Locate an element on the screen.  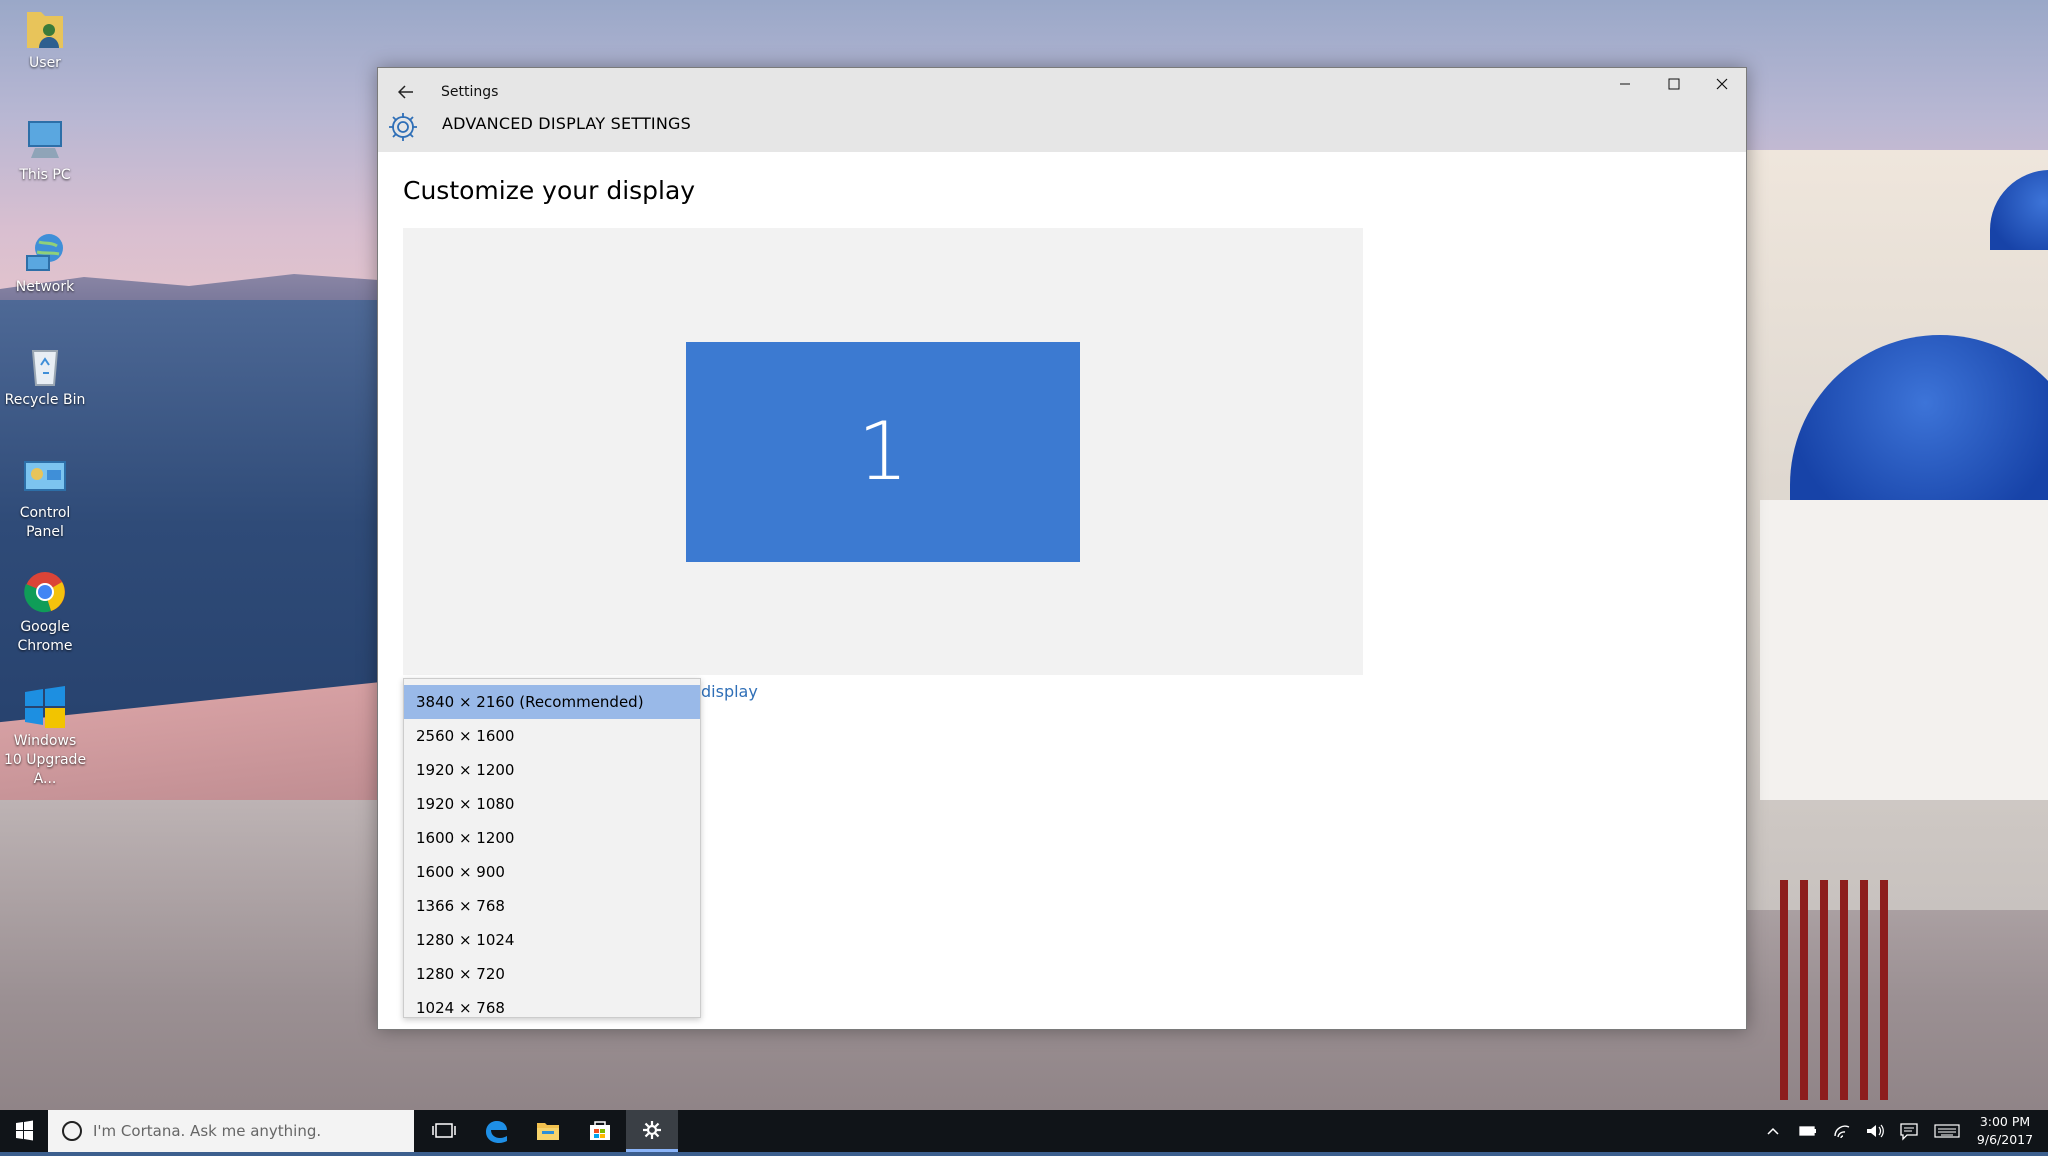
task-view-button is located at coordinates (444, 1131).